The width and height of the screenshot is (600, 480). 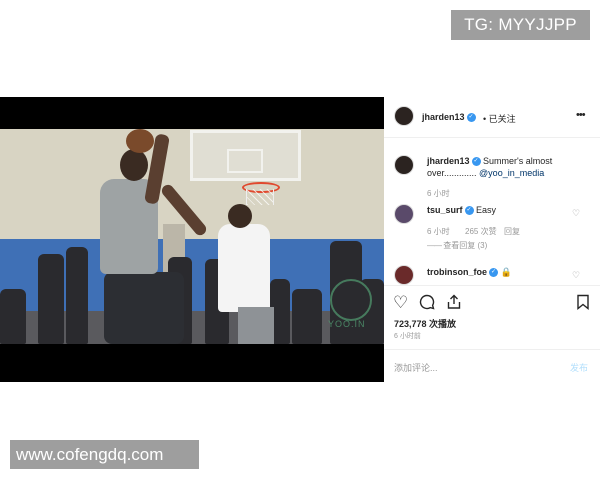 I want to click on more-horizontal-icon: •••, so click(x=581, y=115).